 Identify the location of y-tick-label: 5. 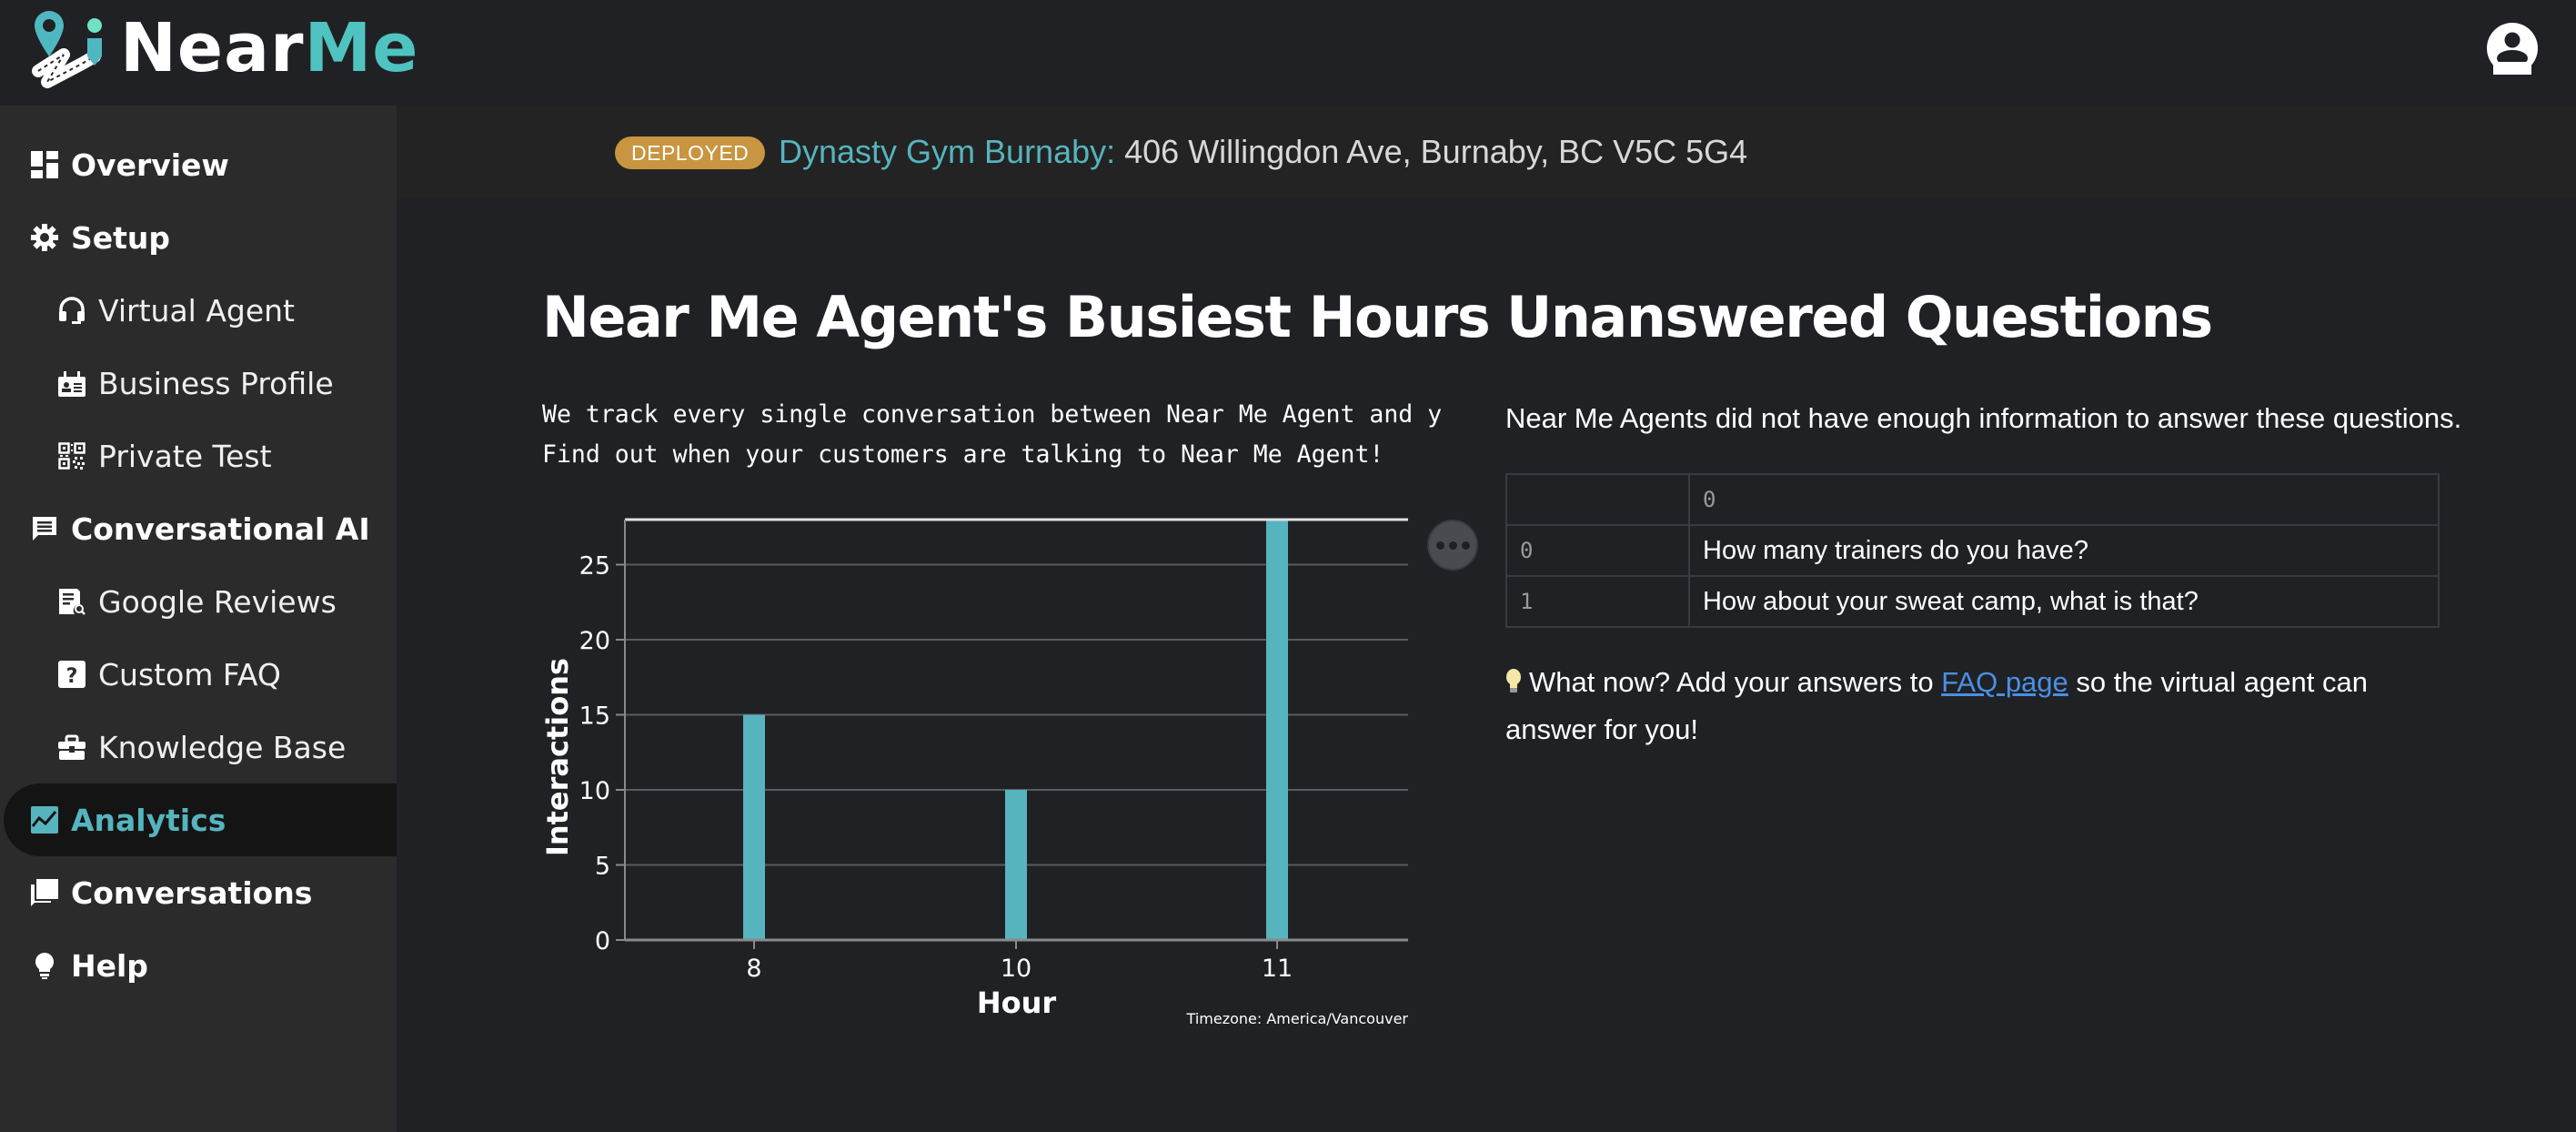
(602, 867).